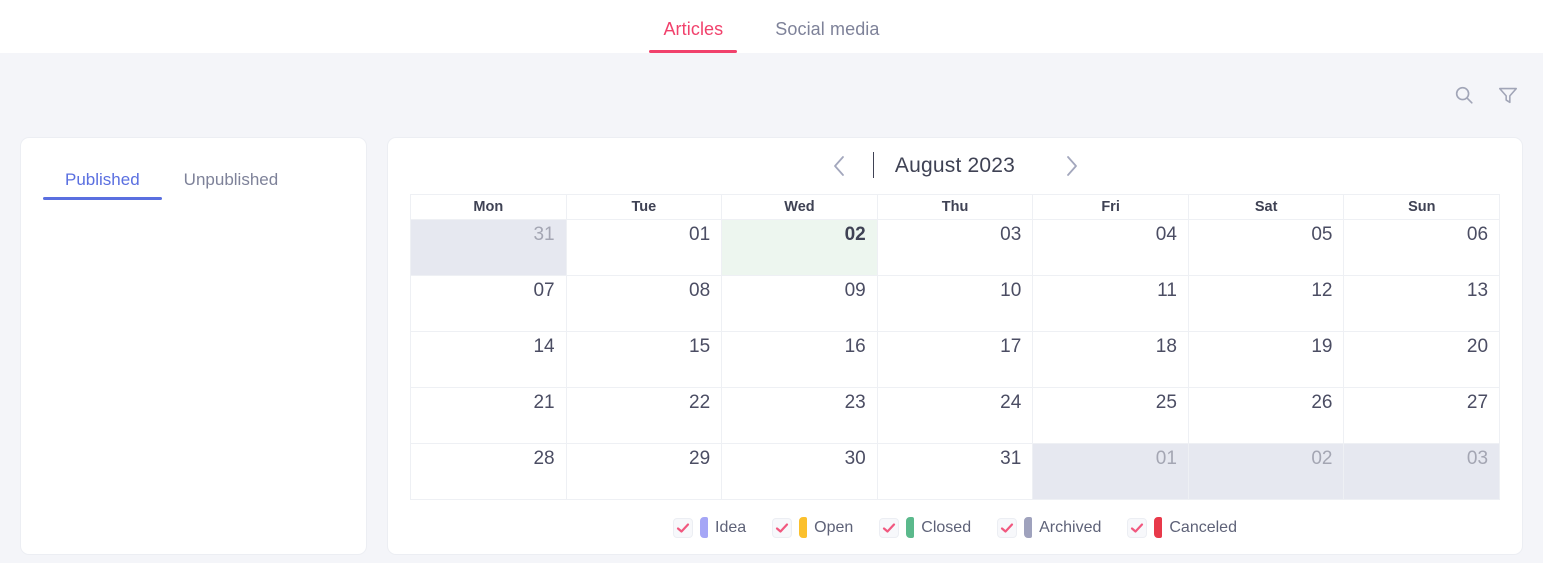  What do you see at coordinates (1422, 247) in the screenshot?
I see `calendar-day-cell: 06` at bounding box center [1422, 247].